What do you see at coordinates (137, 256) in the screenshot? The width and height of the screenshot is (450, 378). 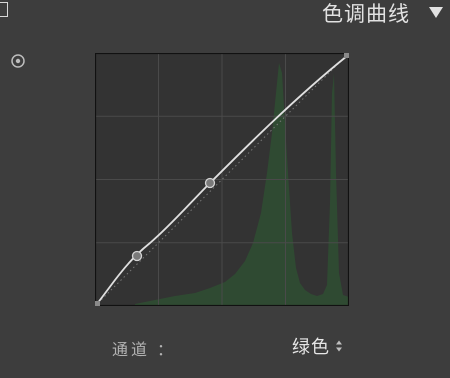 I see `curve-point-shadows` at bounding box center [137, 256].